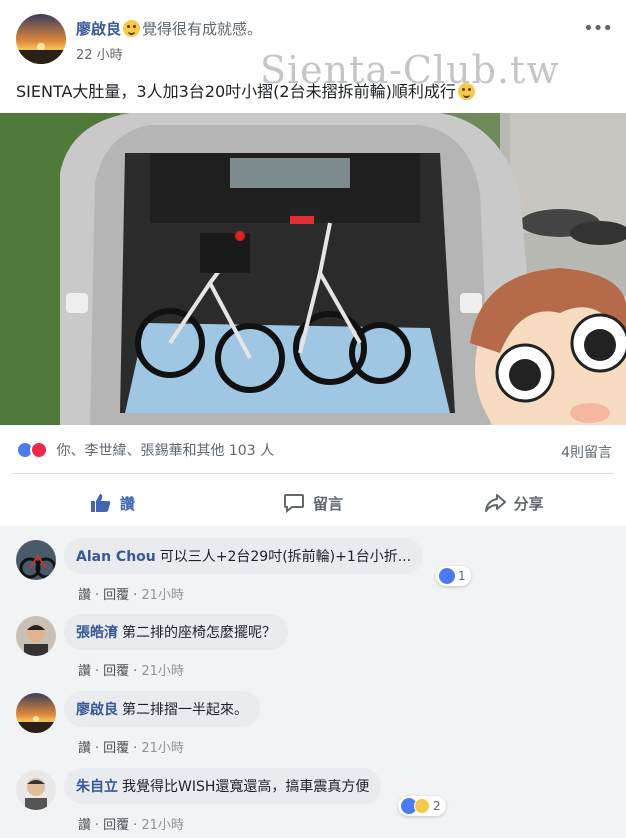  I want to click on comment-button: 留言, so click(313, 503).